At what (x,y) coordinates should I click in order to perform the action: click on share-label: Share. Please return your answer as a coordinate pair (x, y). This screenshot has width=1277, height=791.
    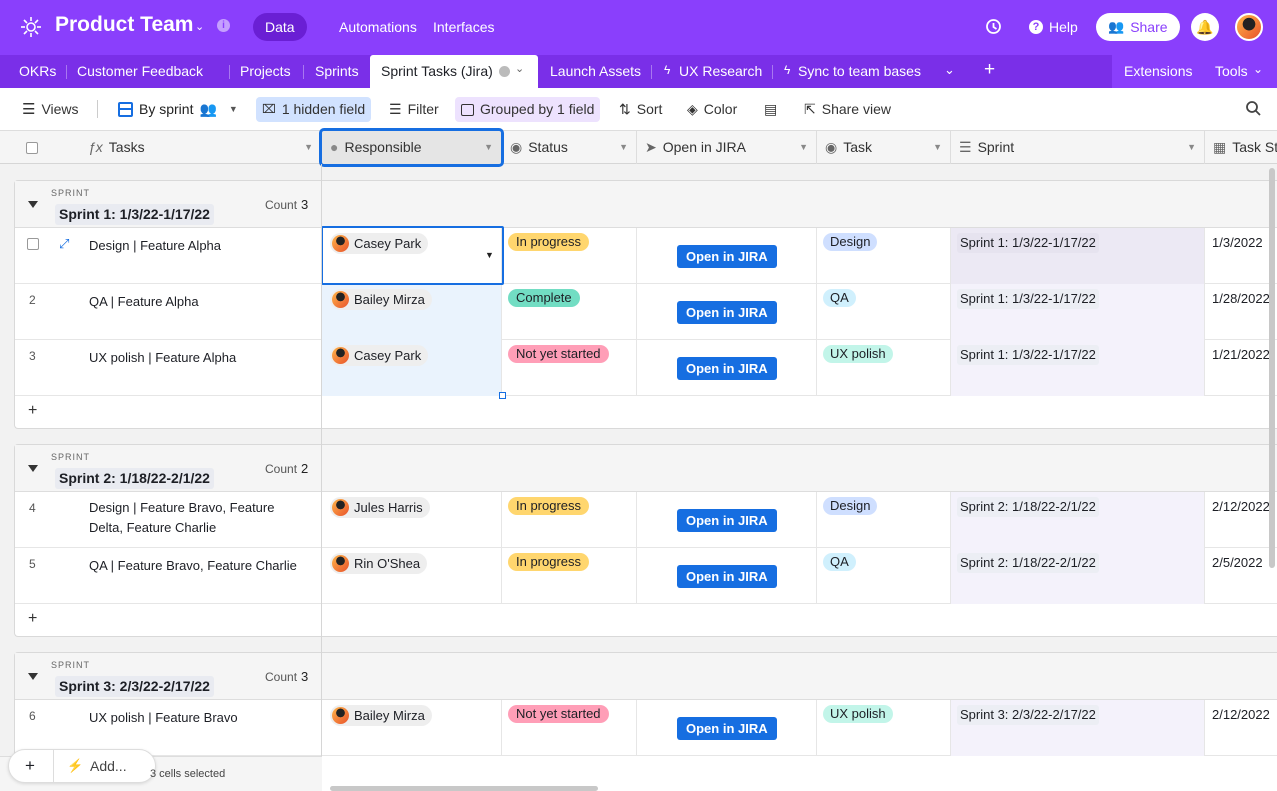
    Looking at the image, I should click on (1149, 27).